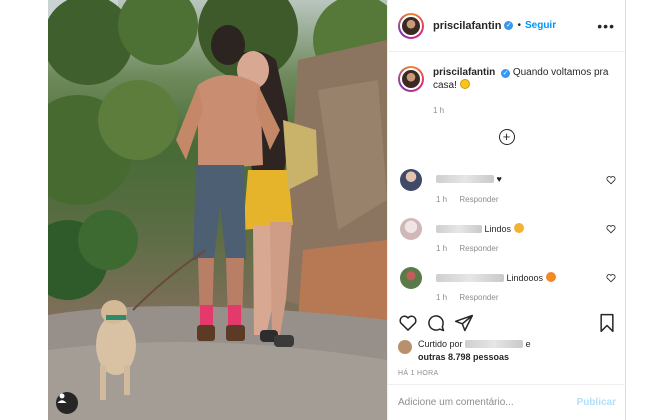 Image resolution: width=662 pixels, height=420 pixels. What do you see at coordinates (518, 228) in the screenshot?
I see `clap-emoji-icon` at bounding box center [518, 228].